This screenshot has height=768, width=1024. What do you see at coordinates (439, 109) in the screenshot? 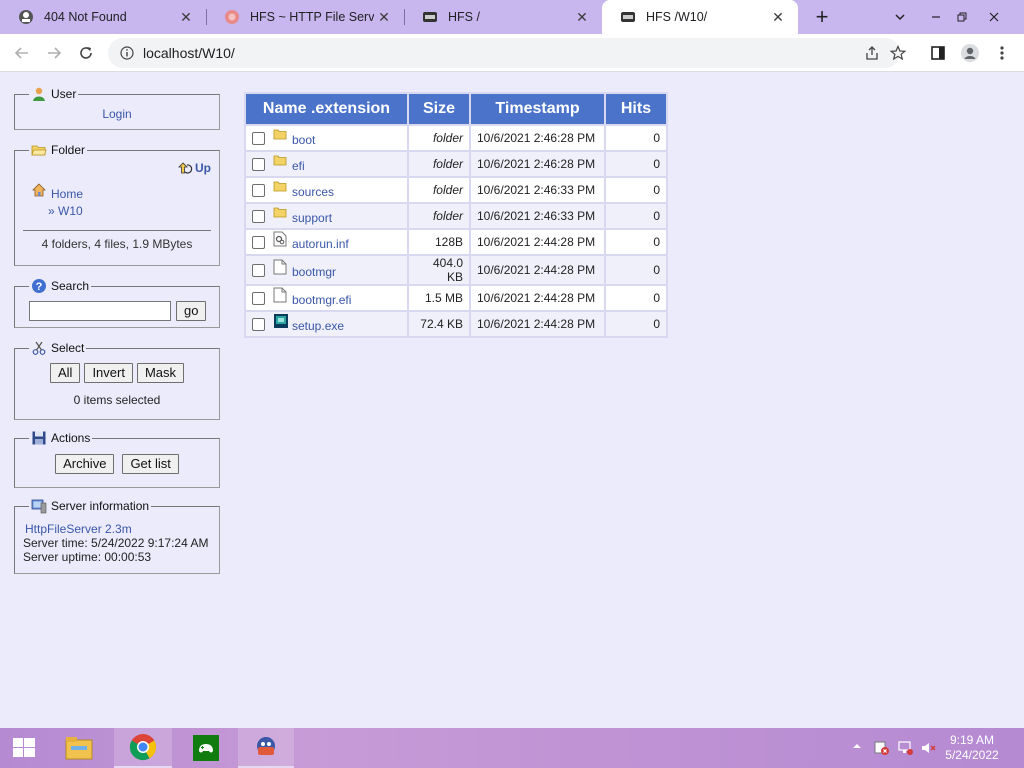
I see `column-header-size: Size` at bounding box center [439, 109].